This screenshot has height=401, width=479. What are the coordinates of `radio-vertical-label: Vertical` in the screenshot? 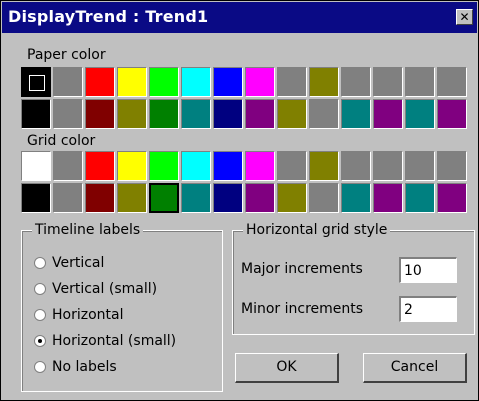 It's located at (78, 263).